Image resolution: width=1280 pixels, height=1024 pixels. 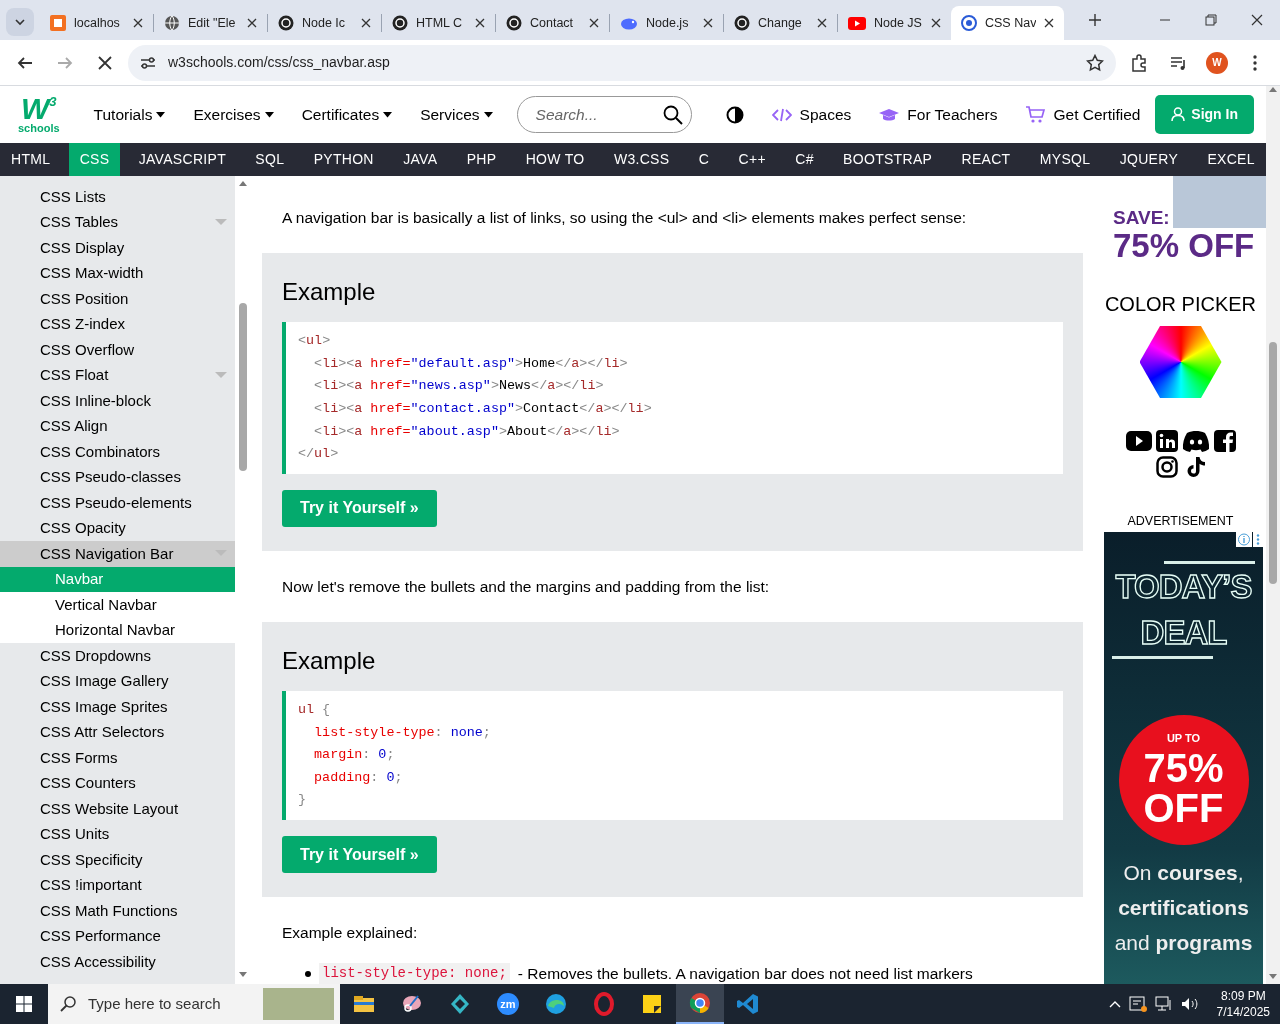 I want to click on sidebar-link: CSS Max-width, so click(x=117, y=273).